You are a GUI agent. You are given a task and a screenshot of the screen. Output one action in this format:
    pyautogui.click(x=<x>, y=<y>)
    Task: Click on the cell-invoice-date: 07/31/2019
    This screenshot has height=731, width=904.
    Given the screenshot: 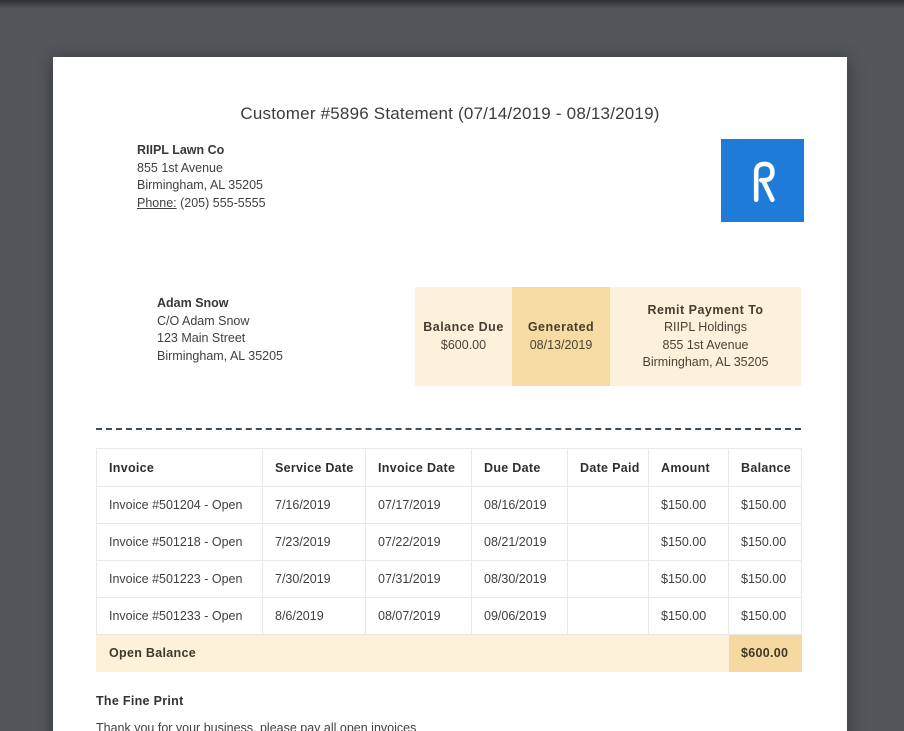 What is the action you would take?
    pyautogui.click(x=418, y=579)
    